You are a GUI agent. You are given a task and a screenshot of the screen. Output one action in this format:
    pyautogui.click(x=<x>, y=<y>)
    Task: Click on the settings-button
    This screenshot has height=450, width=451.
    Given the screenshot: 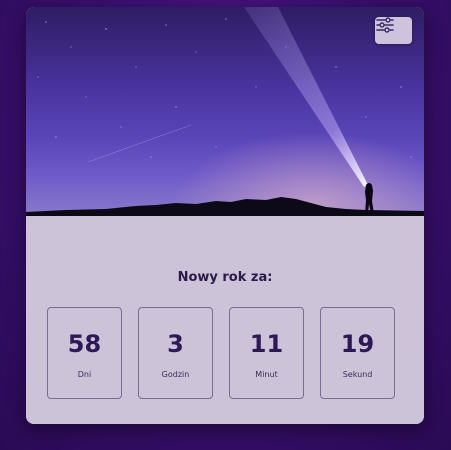 What is the action you would take?
    pyautogui.click(x=393, y=30)
    